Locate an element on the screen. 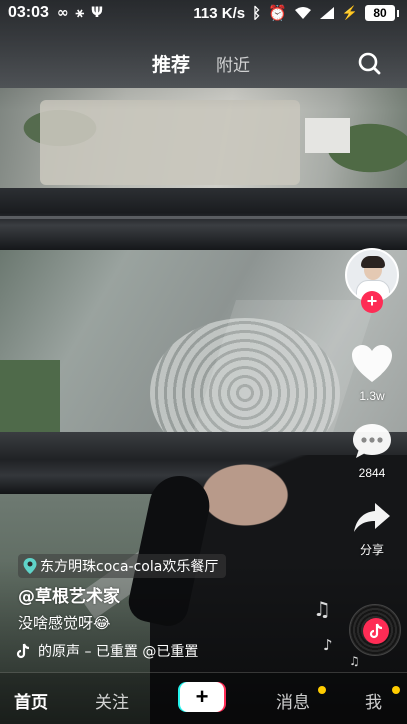 The height and width of the screenshot is (724, 407). share-label: 分享 is located at coordinates (371, 550).